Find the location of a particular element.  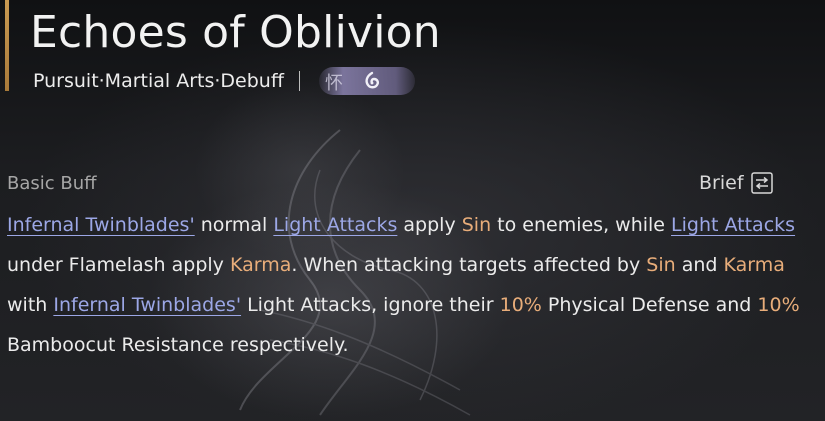

title-accent-bar is located at coordinates (7, 45).